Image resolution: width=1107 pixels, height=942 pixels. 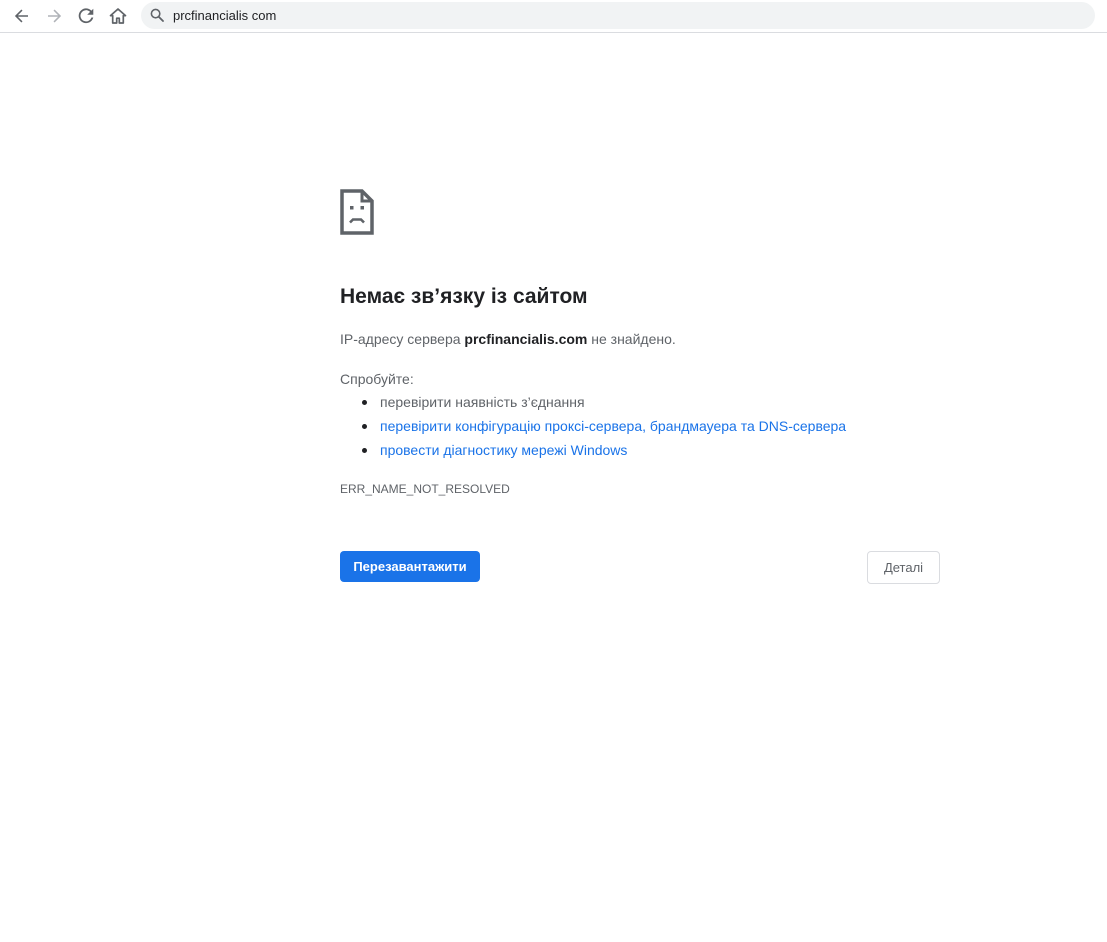 I want to click on page-title: Немає зв’язку із сайтом, so click(x=464, y=296).